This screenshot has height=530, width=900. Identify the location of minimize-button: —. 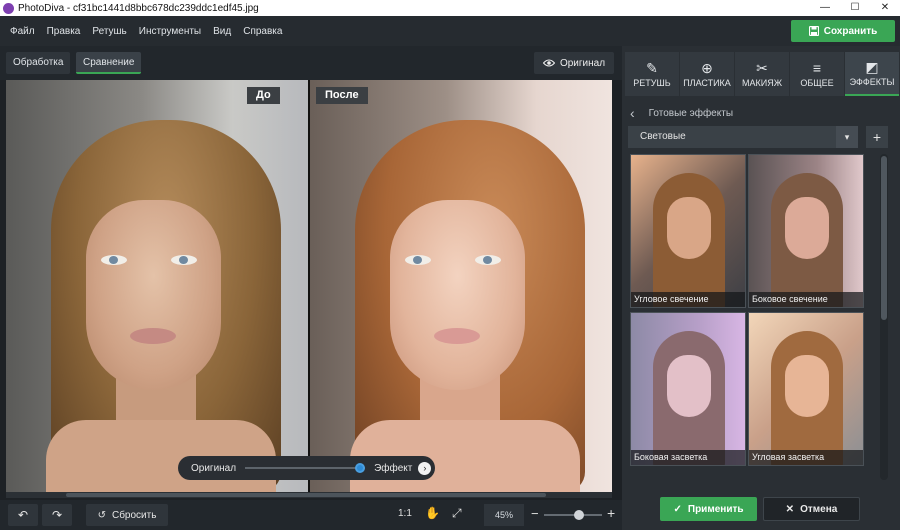
(825, 8).